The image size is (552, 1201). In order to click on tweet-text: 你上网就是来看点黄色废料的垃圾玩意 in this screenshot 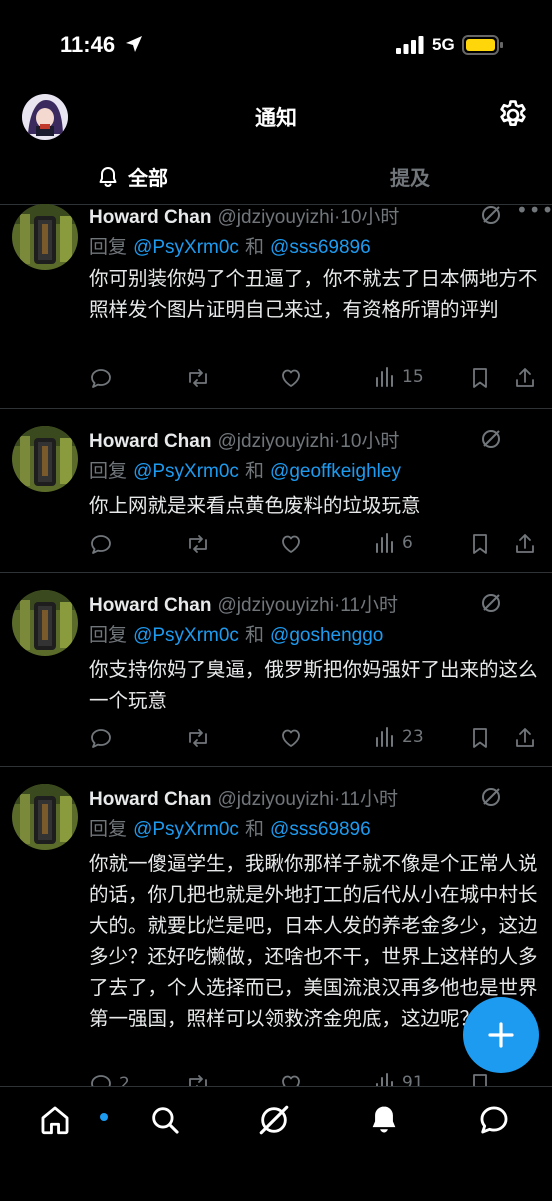, I will do `click(255, 505)`.